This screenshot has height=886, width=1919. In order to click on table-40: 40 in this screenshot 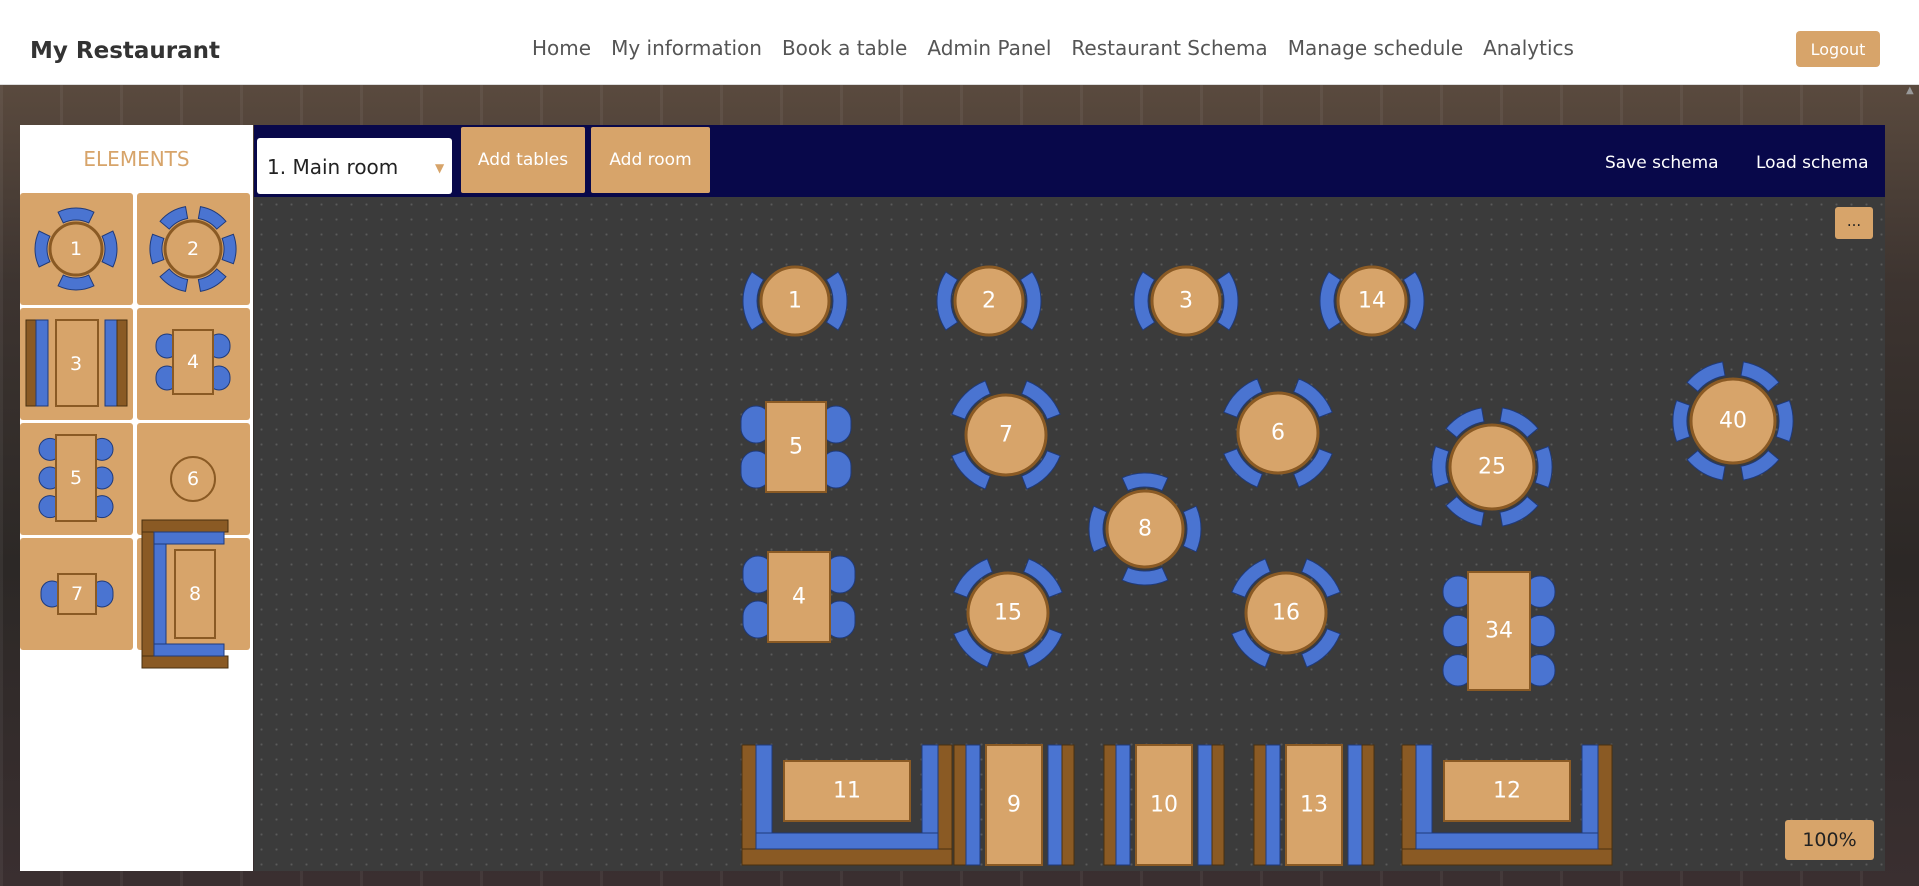, I will do `click(1733, 421)`.